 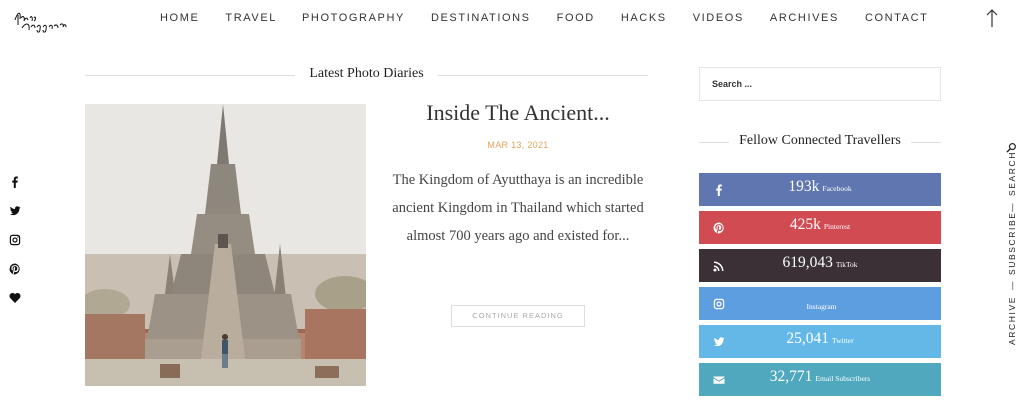 I want to click on post-date: MAR 13, 2021, so click(x=518, y=145).